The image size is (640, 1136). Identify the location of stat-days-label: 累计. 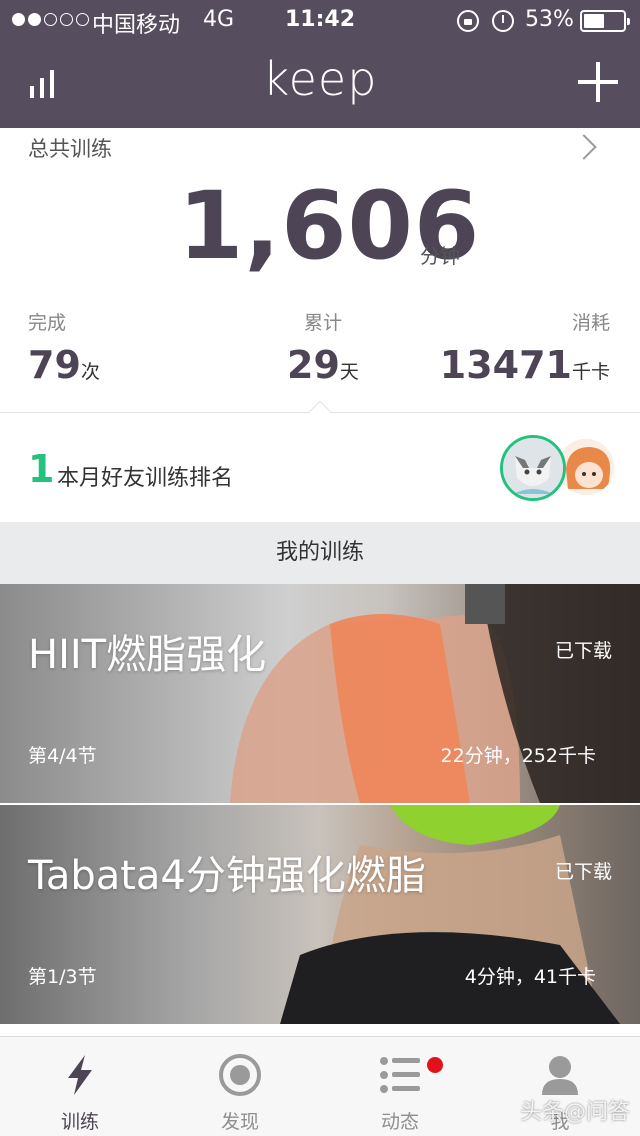
(322, 323).